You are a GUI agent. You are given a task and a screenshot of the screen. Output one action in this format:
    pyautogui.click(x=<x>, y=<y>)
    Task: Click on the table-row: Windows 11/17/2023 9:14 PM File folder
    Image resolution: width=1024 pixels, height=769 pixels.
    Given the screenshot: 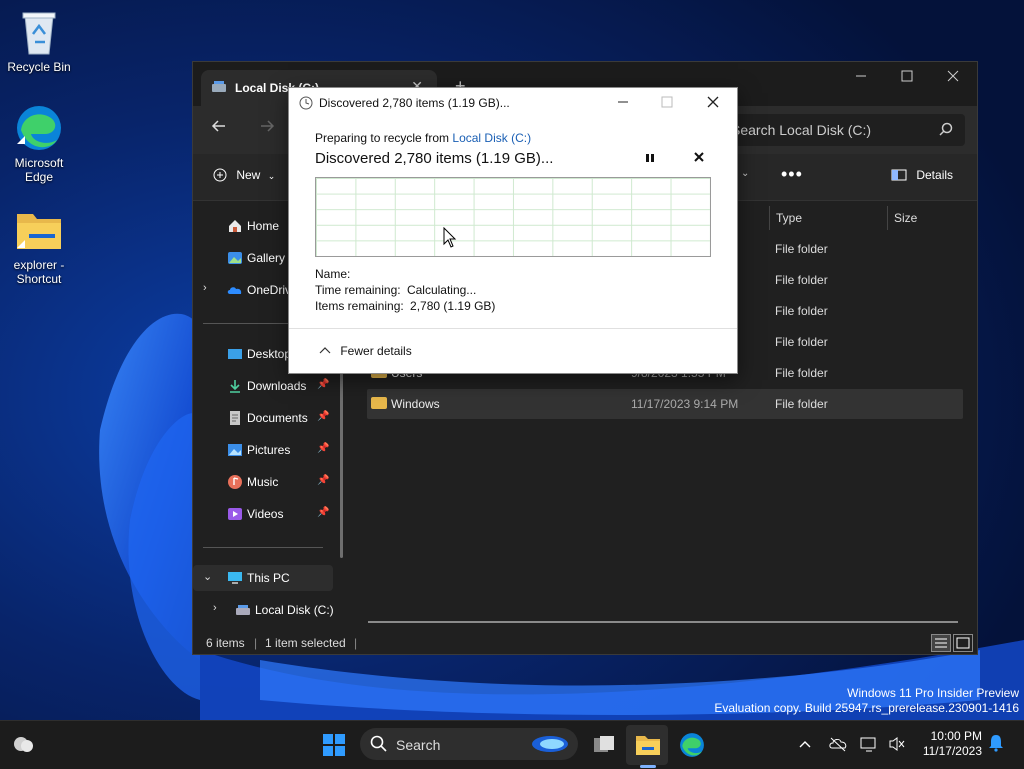 What is the action you would take?
    pyautogui.click(x=665, y=404)
    